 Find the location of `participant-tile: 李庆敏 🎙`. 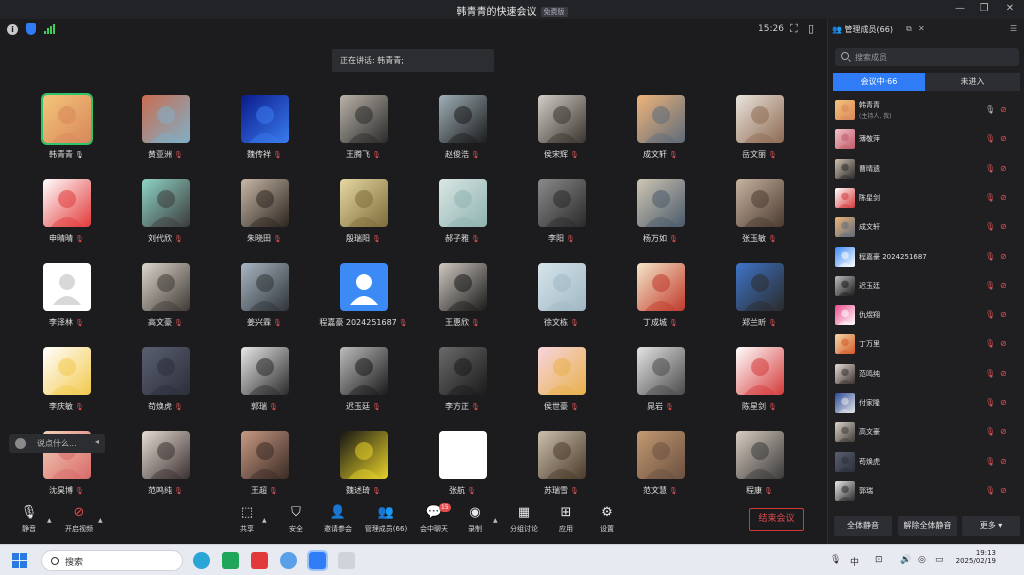

participant-tile: 李庆敏 🎙 is located at coordinates (66, 384).